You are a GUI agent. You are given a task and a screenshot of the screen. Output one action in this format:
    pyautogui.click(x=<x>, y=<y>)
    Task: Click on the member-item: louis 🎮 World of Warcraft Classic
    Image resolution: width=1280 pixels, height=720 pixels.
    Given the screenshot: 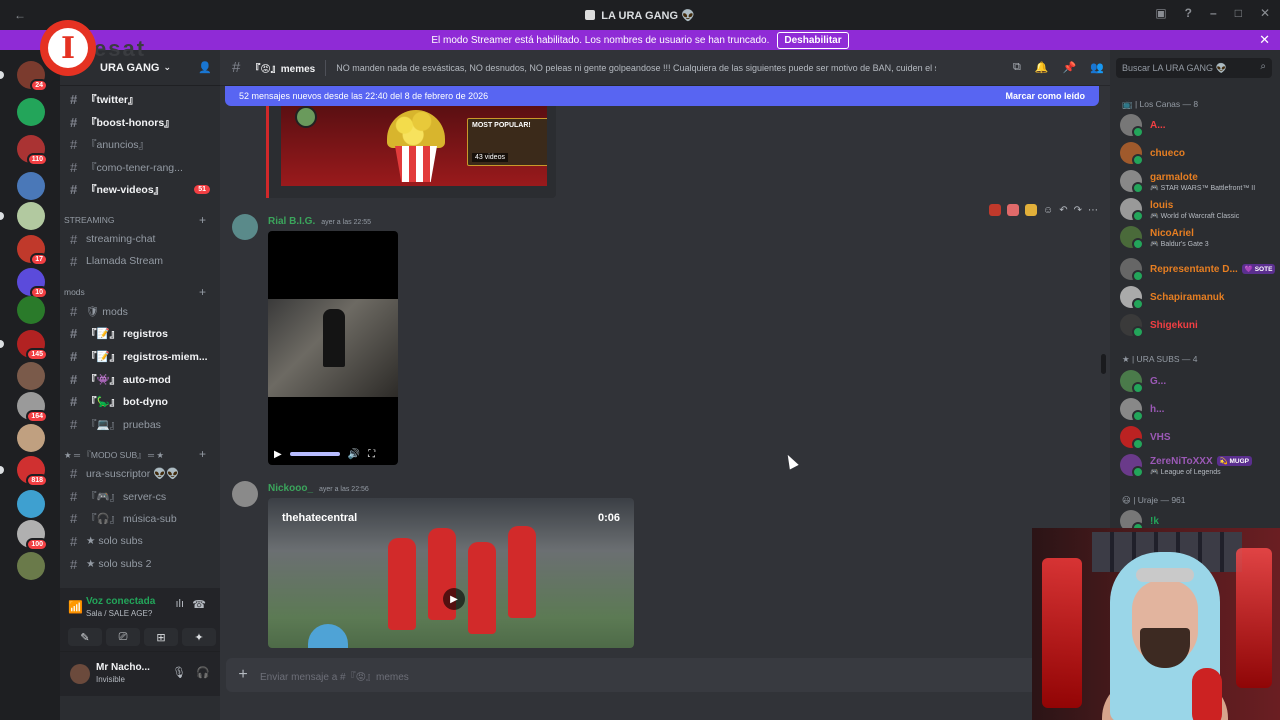 What is the action you would take?
    pyautogui.click(x=1200, y=209)
    